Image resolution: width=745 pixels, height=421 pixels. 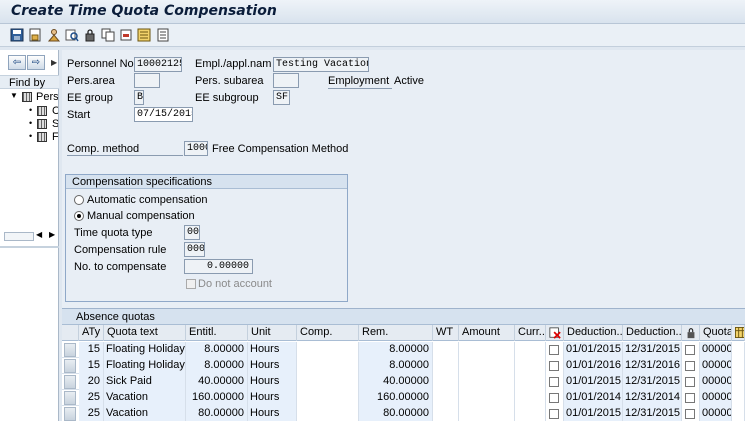 What do you see at coordinates (218, 266) in the screenshot?
I see `no-to-compensate-field: 0.00000` at bounding box center [218, 266].